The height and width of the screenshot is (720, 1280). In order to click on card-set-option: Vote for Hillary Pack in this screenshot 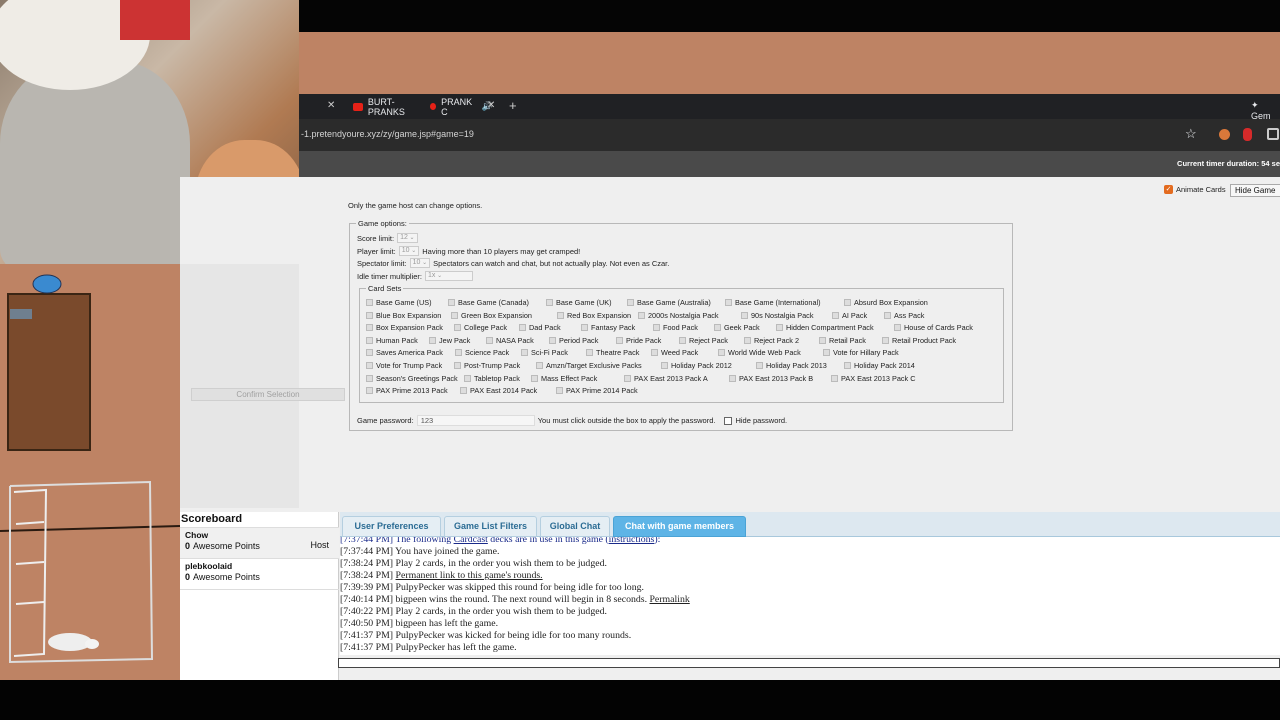, I will do `click(861, 352)`.